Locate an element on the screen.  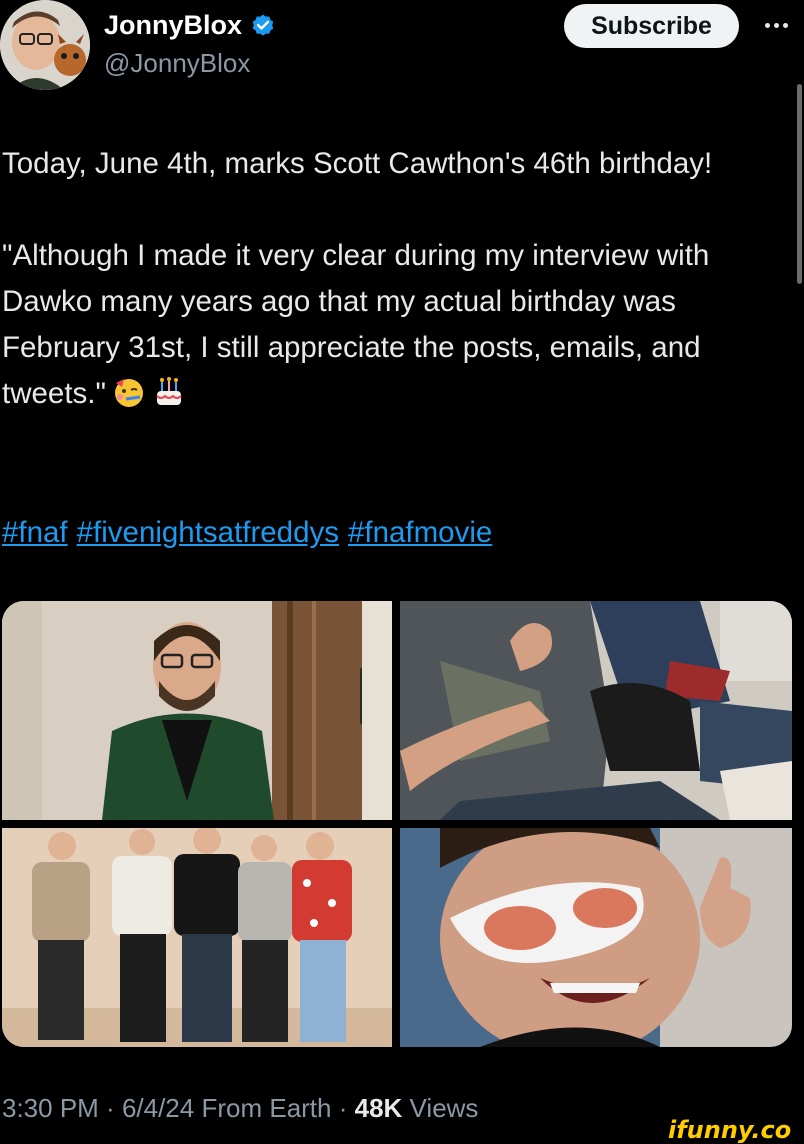
photo-man-green-jacket is located at coordinates (197, 710).